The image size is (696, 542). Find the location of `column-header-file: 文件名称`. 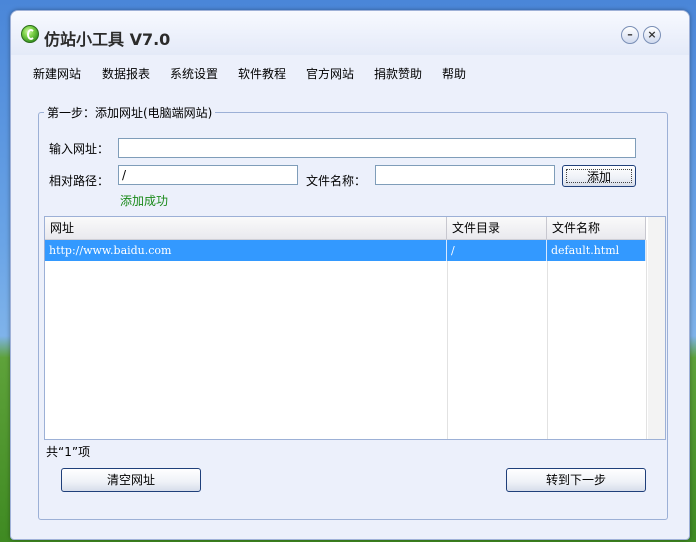

column-header-file: 文件名称 is located at coordinates (596, 228).